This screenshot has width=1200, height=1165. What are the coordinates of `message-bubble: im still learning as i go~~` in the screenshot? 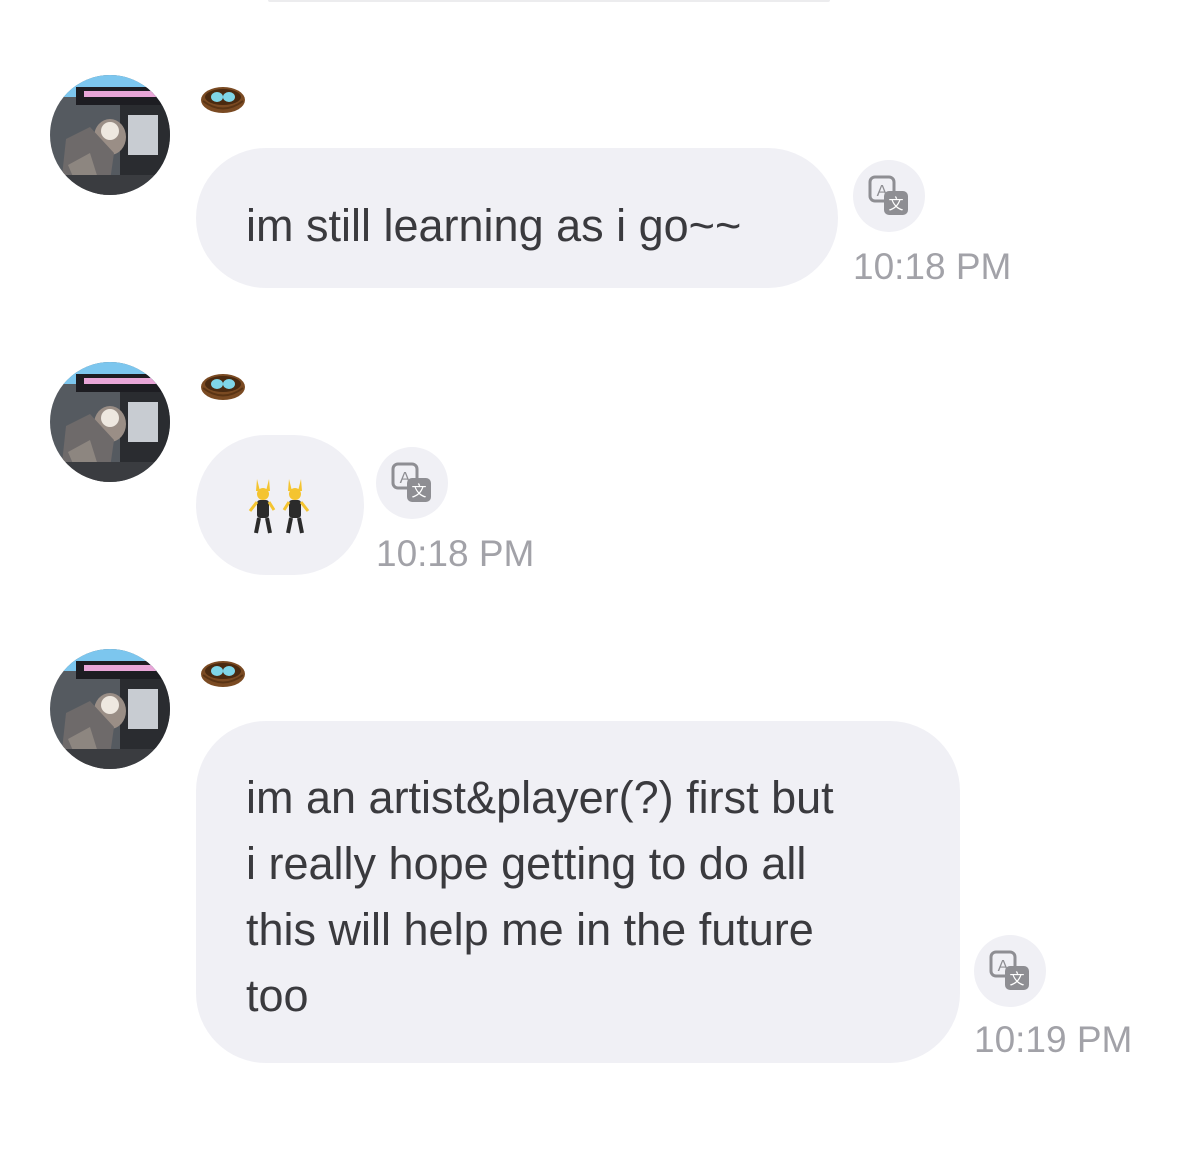 It's located at (517, 218).